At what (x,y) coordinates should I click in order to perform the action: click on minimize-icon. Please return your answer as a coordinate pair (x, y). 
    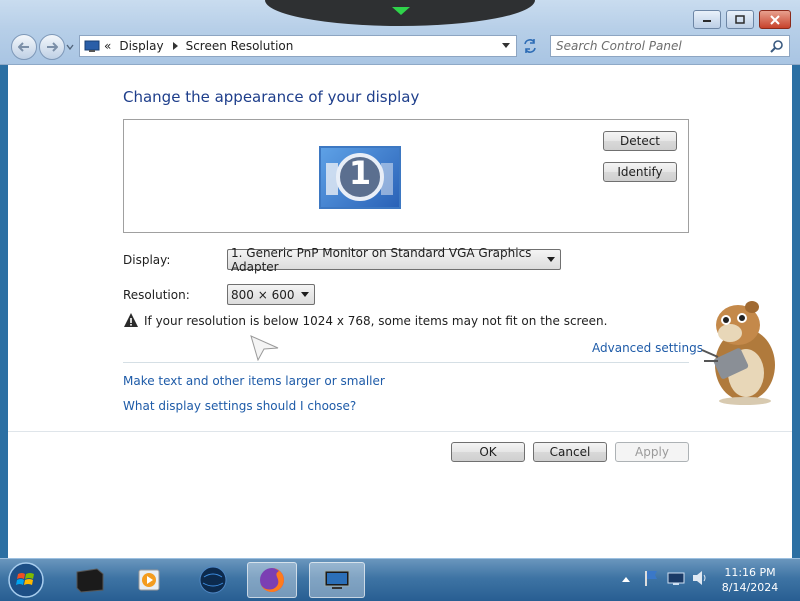
    Looking at the image, I should click on (707, 20).